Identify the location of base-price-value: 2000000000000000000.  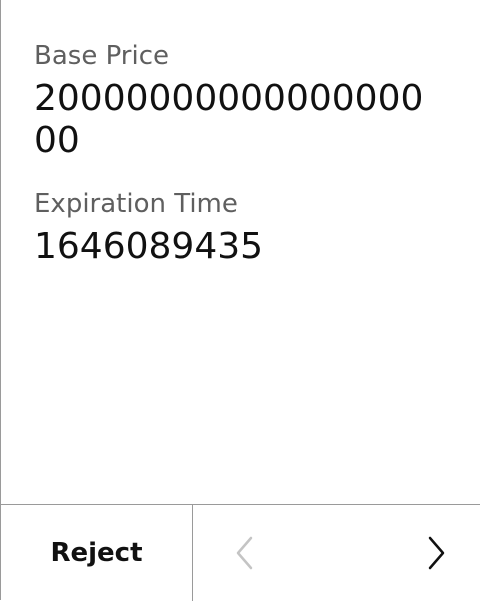
(229, 119).